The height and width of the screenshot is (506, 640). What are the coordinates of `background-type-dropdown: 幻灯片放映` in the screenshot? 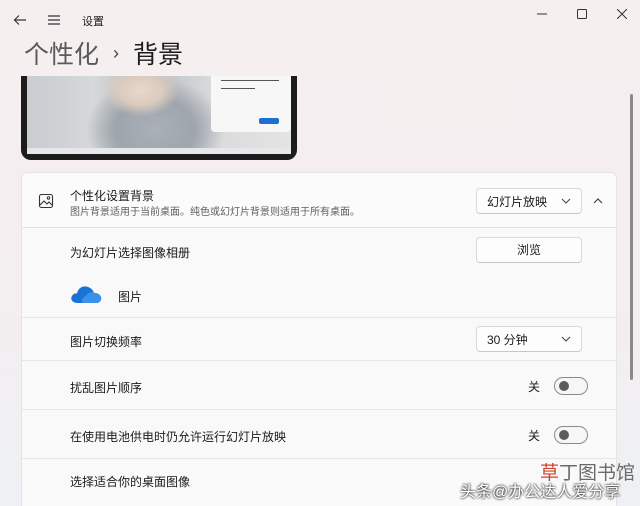 It's located at (529, 201).